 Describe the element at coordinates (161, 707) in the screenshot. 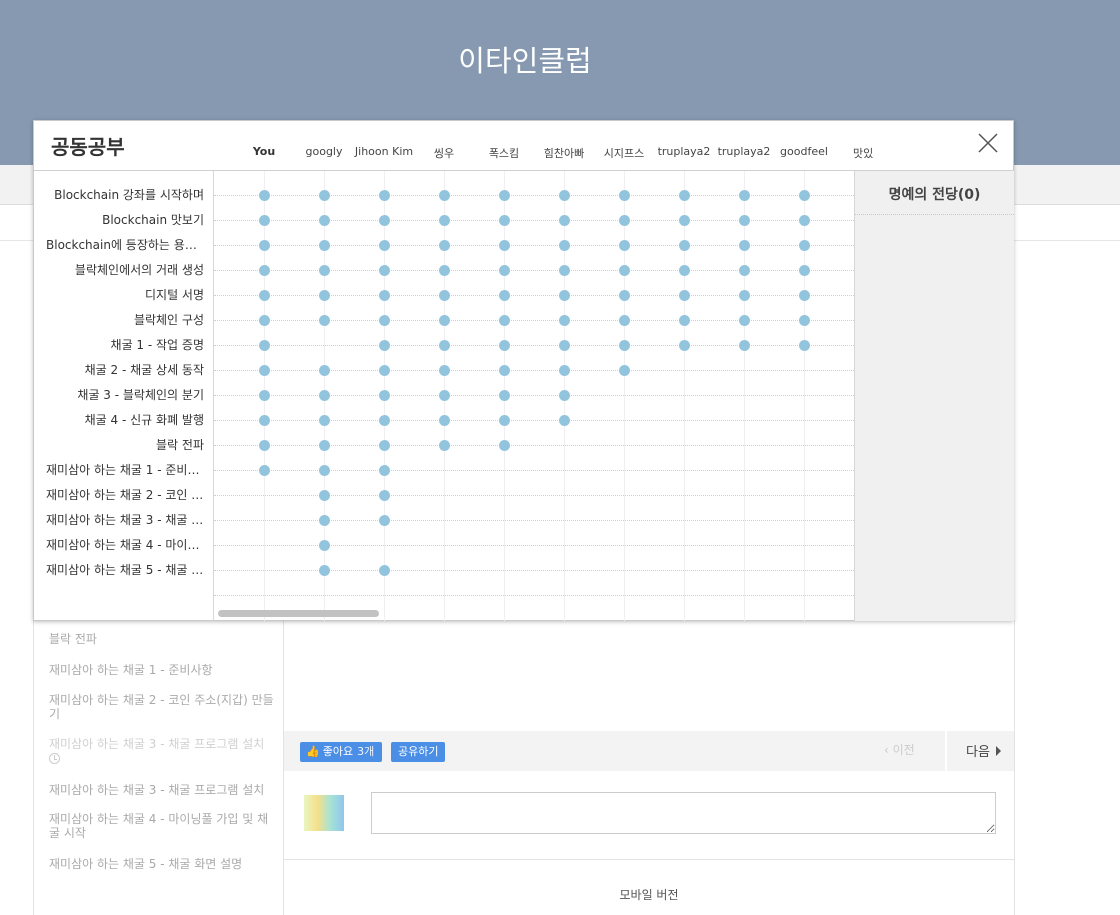

I see `lesson-item: 재미삼아 하는 채굴 2 - 코인 주소(지갑) 만들기` at that location.